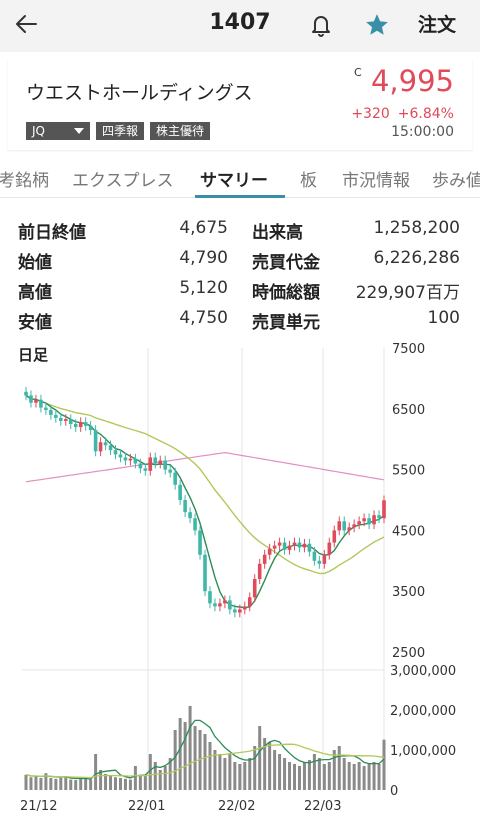 This screenshot has width=480, height=815. Describe the element at coordinates (146, 806) in the screenshot. I see `date-tick-label: 22/01` at that location.